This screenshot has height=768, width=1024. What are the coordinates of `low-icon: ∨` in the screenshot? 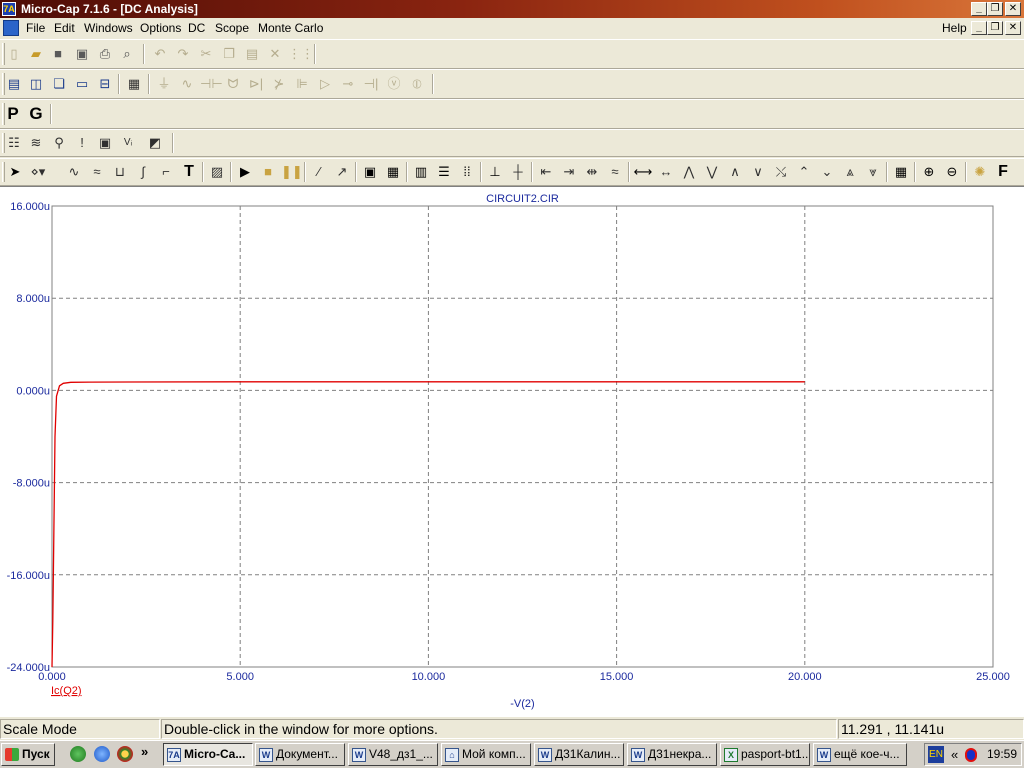 It's located at (758, 172).